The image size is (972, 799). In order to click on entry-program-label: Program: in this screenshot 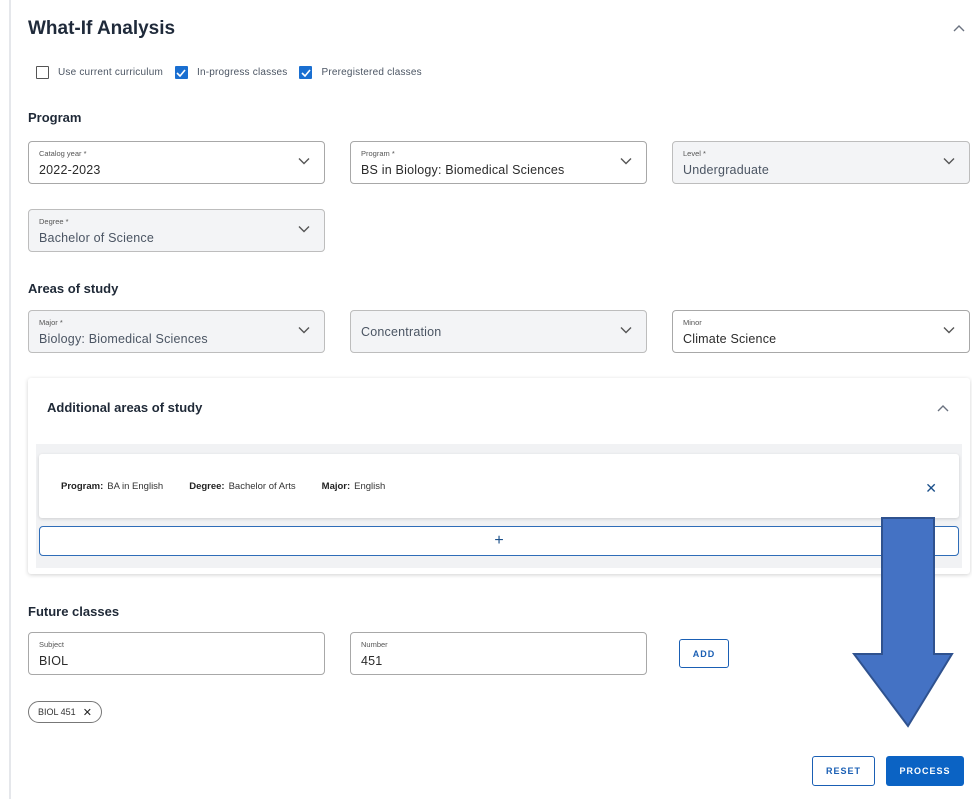, I will do `click(82, 486)`.